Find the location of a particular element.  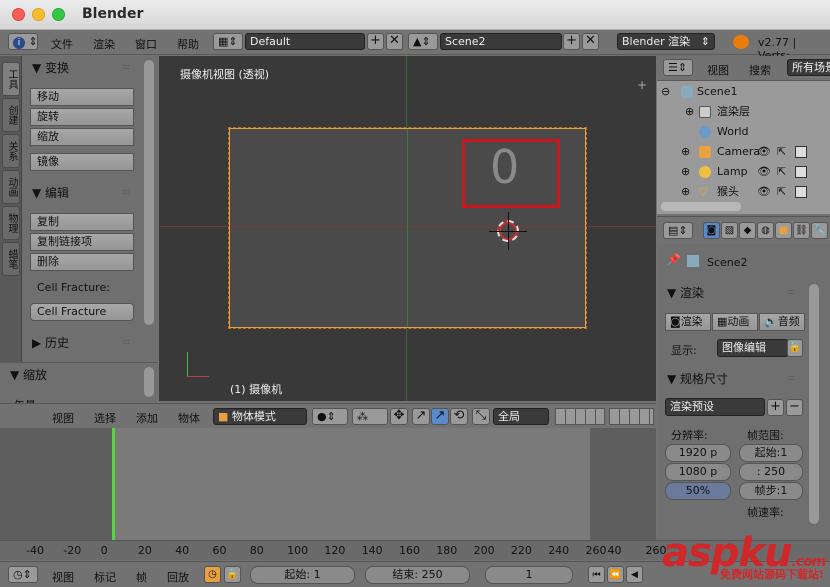

menu-help: 帮助 is located at coordinates (188, 44).